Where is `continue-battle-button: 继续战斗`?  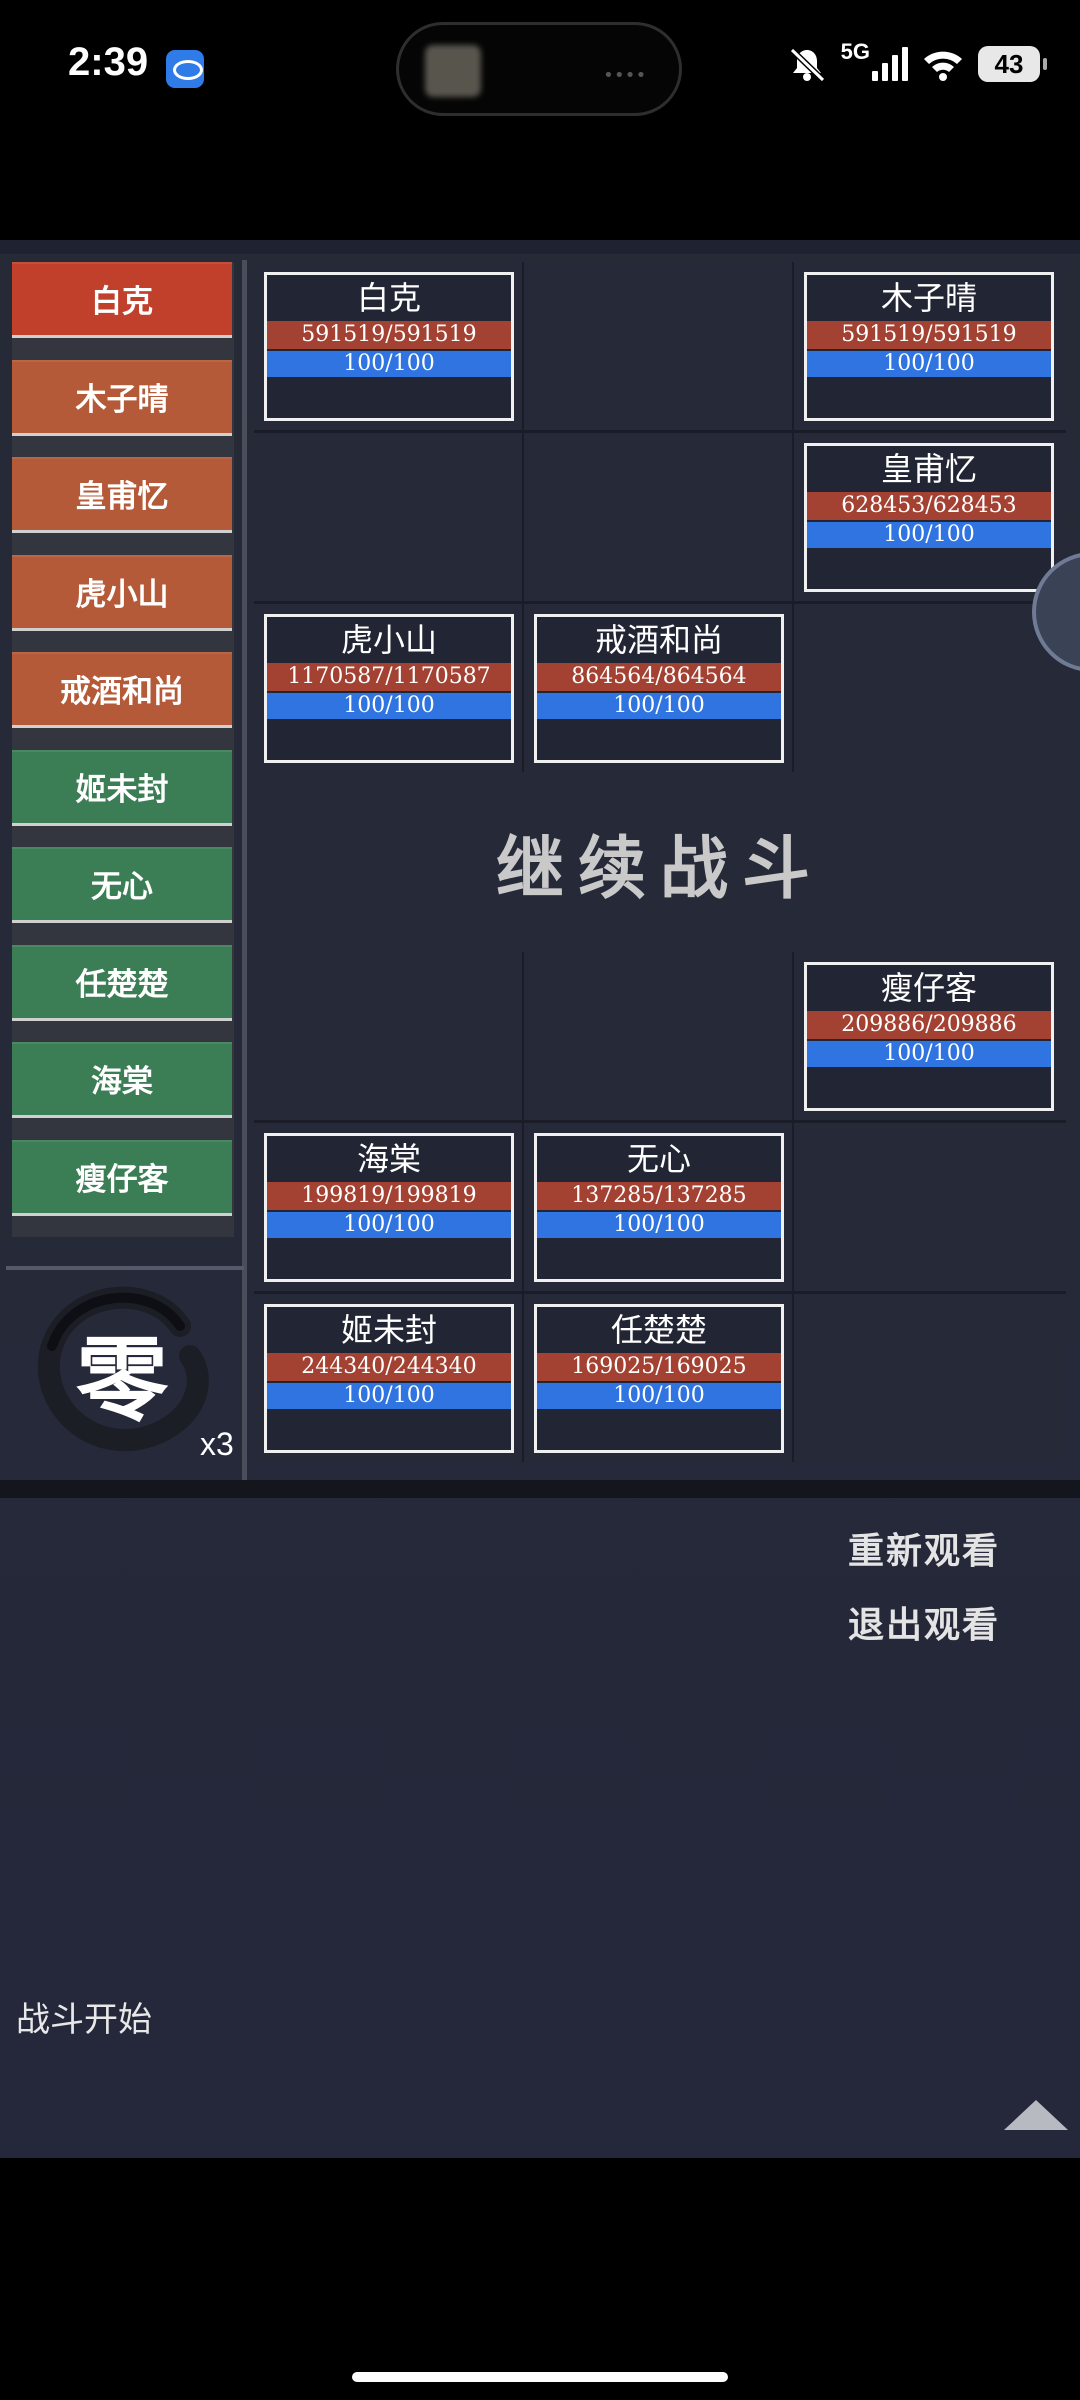 continue-battle-button: 继续战斗 is located at coordinates (660, 862).